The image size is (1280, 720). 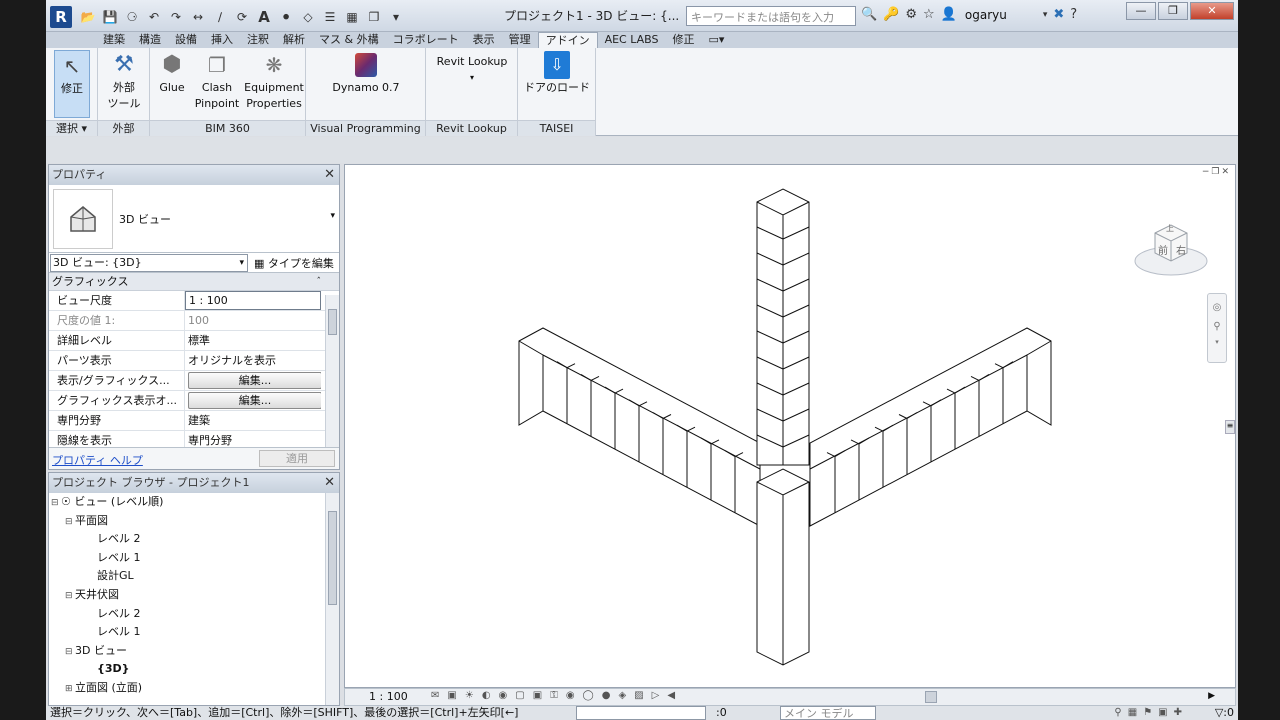 I want to click on lock-view-icon: ⚿, so click(x=554, y=695).